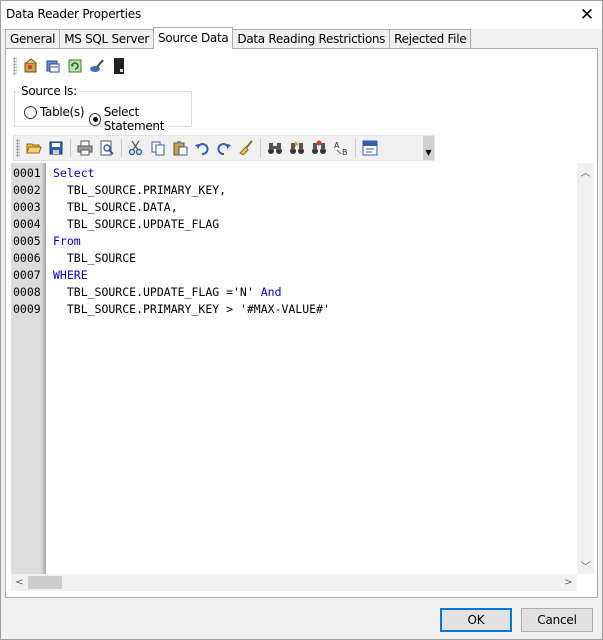 This screenshot has height=640, width=603. Describe the element at coordinates (18, 148) in the screenshot. I see `editor-toolbar-grip` at that location.